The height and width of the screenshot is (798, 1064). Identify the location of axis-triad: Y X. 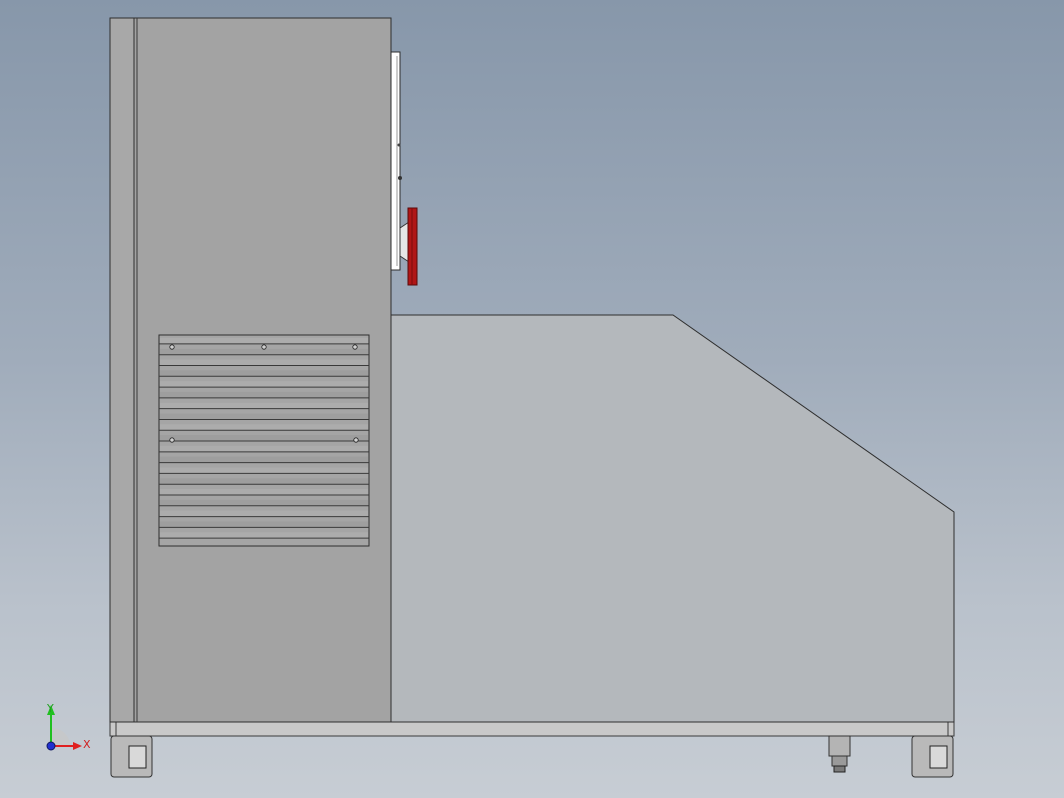
(68, 726).